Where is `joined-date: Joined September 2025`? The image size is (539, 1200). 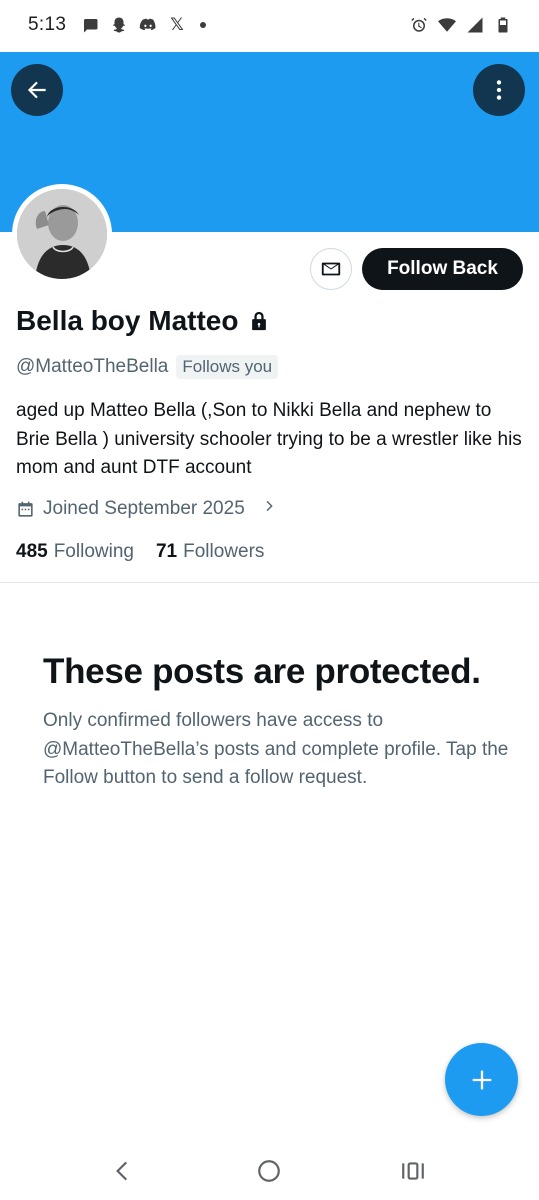
joined-date: Joined September 2025 is located at coordinates (144, 508).